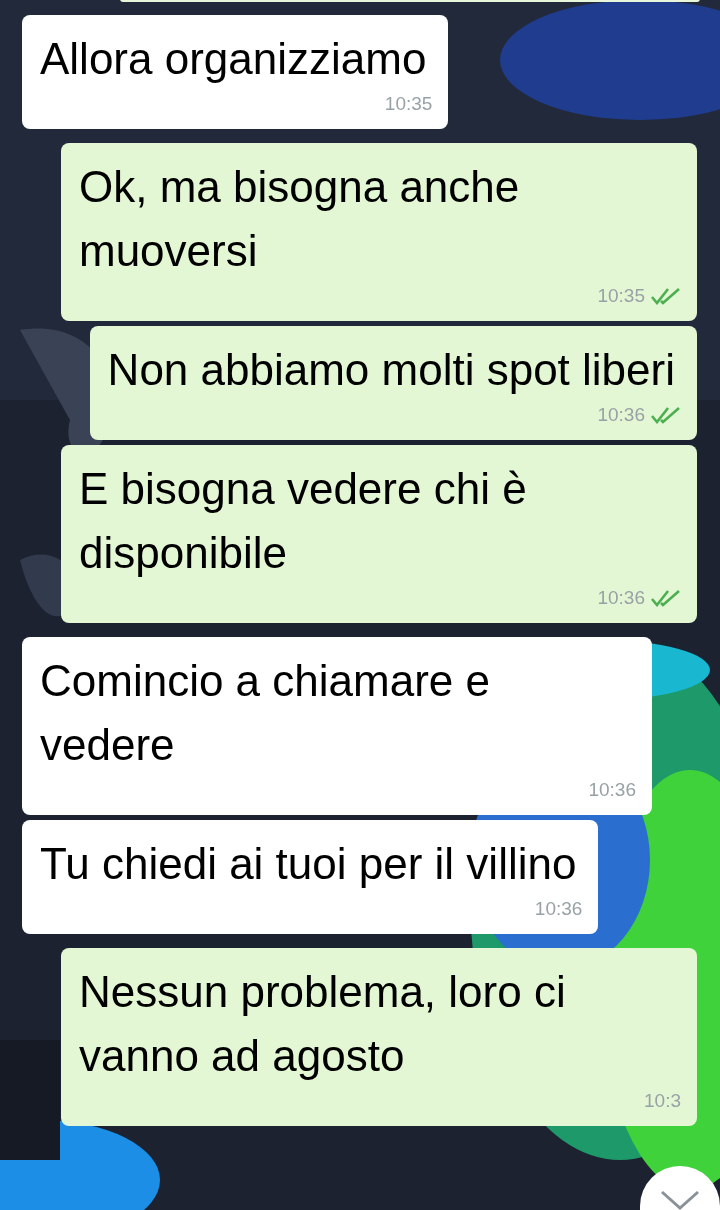  What do you see at coordinates (680, 1200) in the screenshot?
I see `chevron-down-icon` at bounding box center [680, 1200].